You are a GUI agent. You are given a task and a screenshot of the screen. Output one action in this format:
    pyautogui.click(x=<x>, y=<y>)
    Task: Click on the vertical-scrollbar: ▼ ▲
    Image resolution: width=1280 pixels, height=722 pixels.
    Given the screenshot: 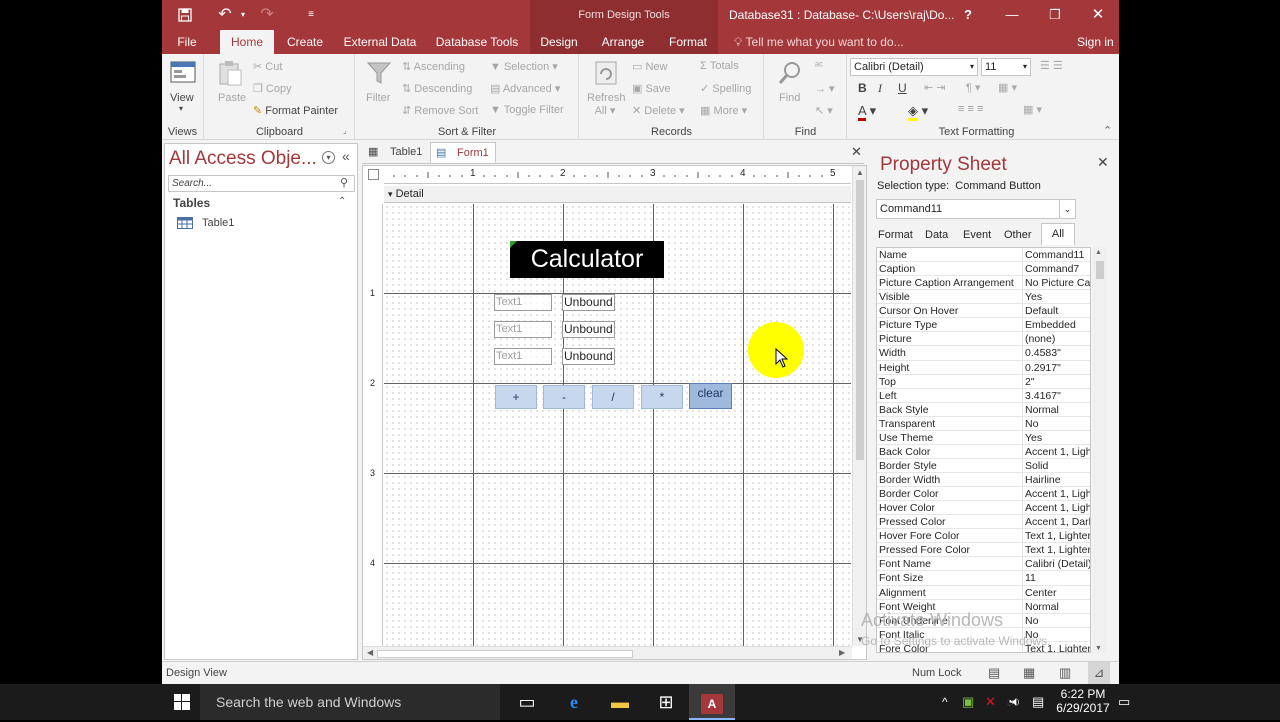 What is the action you would take?
    pyautogui.click(x=859, y=406)
    